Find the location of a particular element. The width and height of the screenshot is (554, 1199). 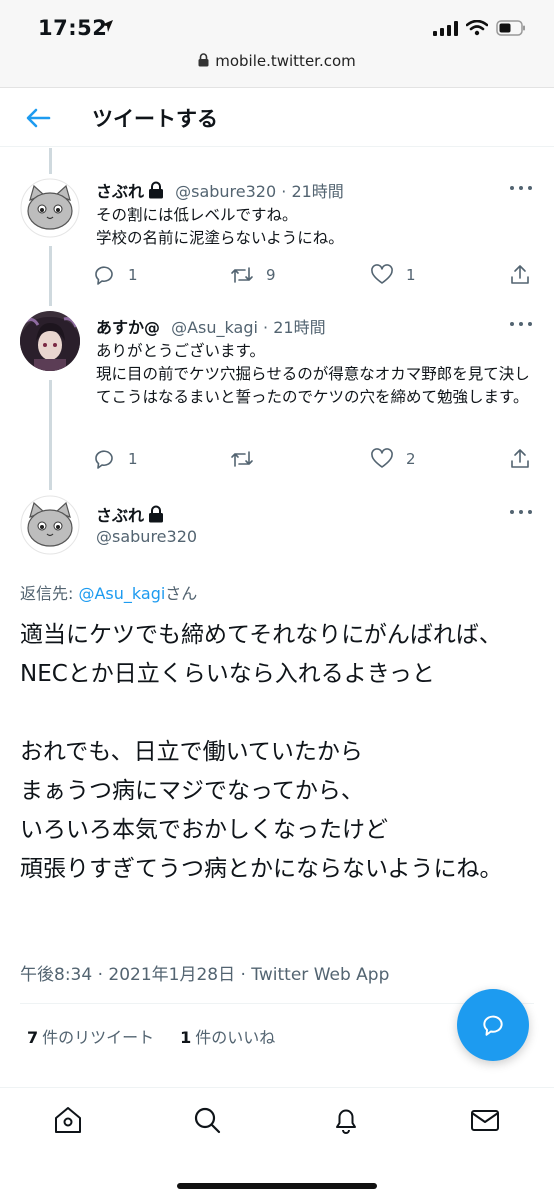

tweet-text: その割には低レベルですね。 学校の名前に泥塗らないようにね。 is located at coordinates (220, 226).